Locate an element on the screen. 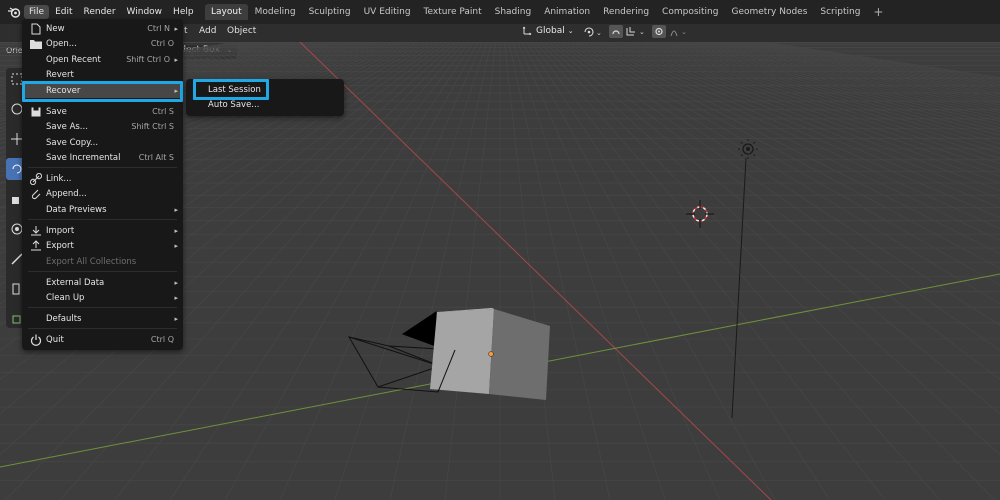 The height and width of the screenshot is (500, 1000). add-workspace-button: + is located at coordinates (878, 12).